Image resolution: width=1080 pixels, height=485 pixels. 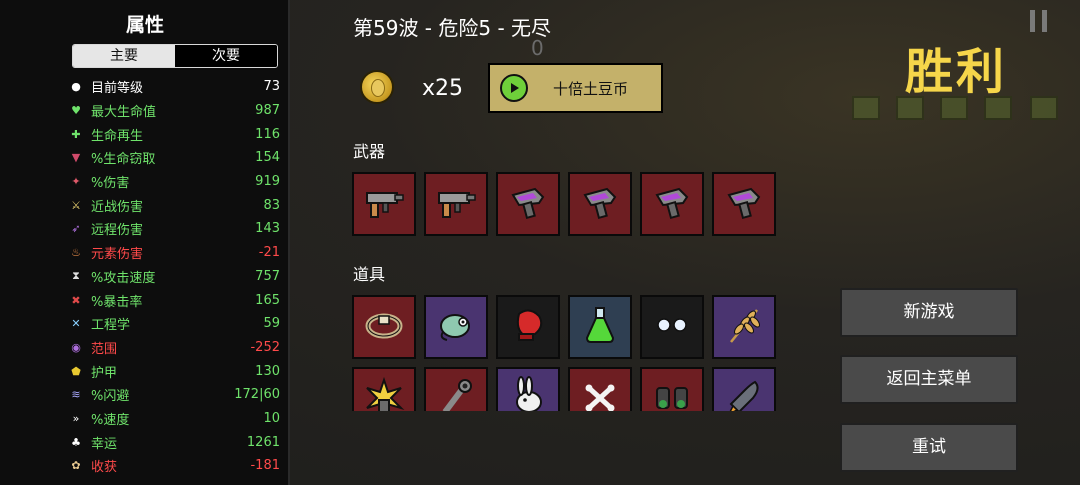 What do you see at coordinates (117, 231) in the screenshot?
I see `stat-name: 远程伤害` at bounding box center [117, 231].